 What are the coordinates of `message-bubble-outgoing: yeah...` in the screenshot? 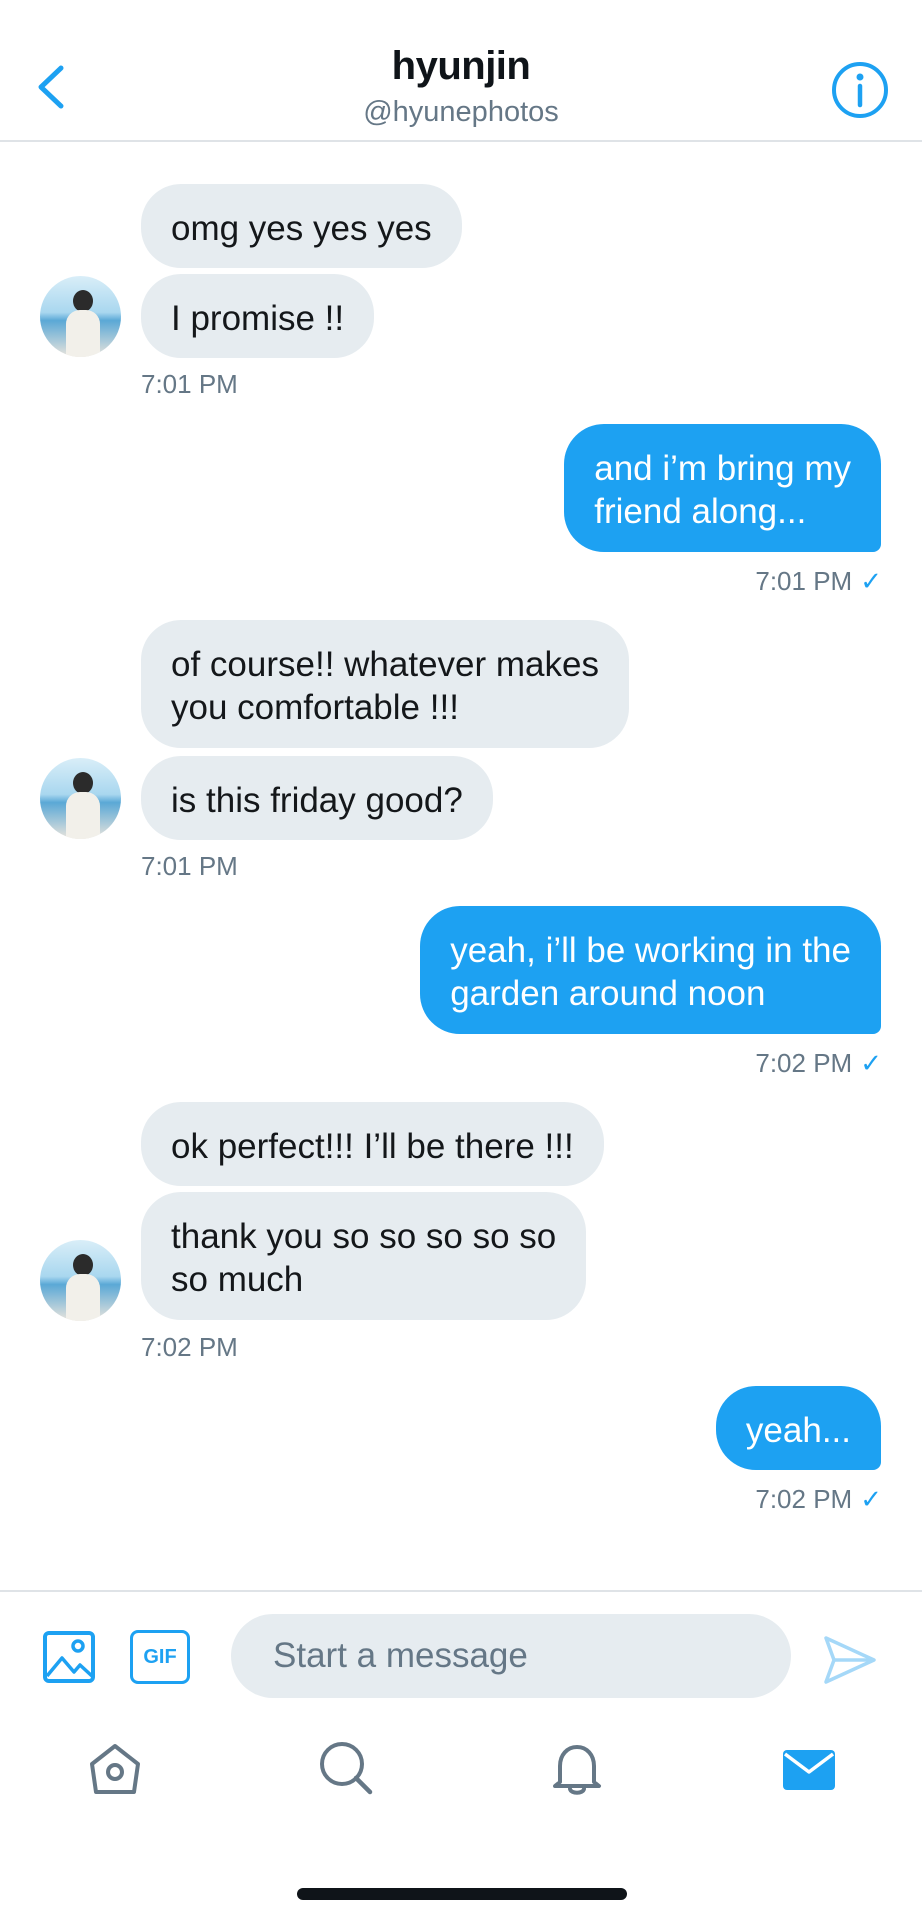 It's located at (798, 1428).